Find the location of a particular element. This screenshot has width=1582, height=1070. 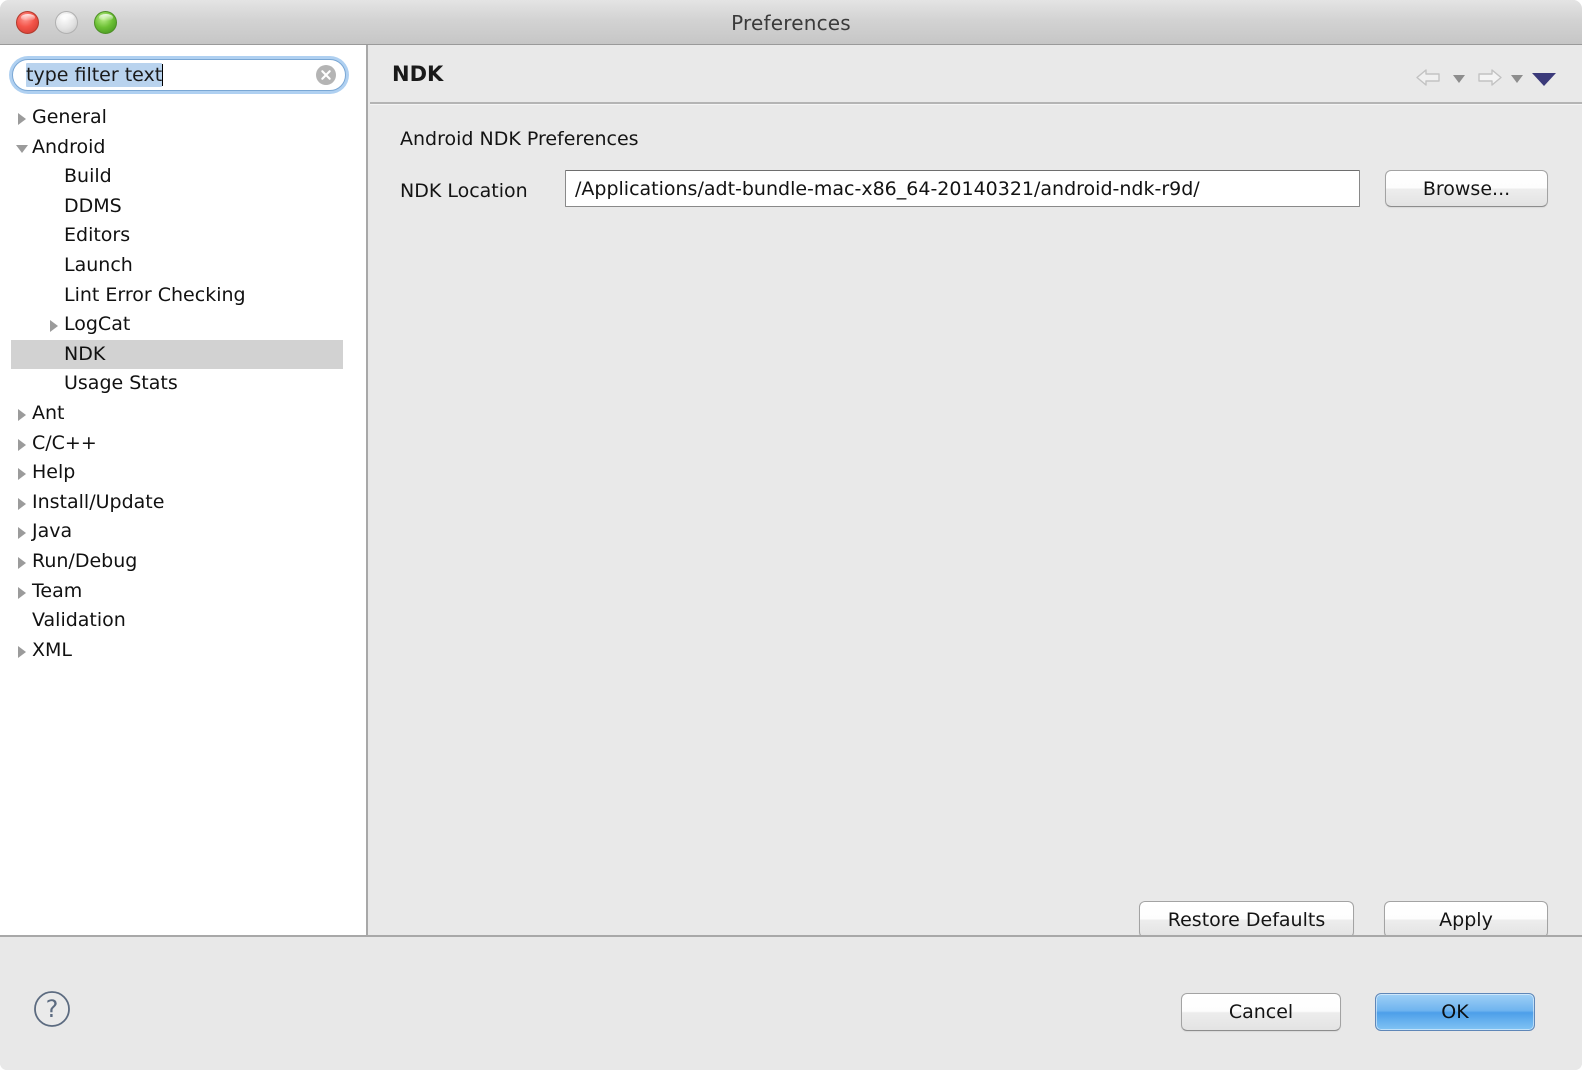

tree-item-ddms: DDMS is located at coordinates (177, 207).